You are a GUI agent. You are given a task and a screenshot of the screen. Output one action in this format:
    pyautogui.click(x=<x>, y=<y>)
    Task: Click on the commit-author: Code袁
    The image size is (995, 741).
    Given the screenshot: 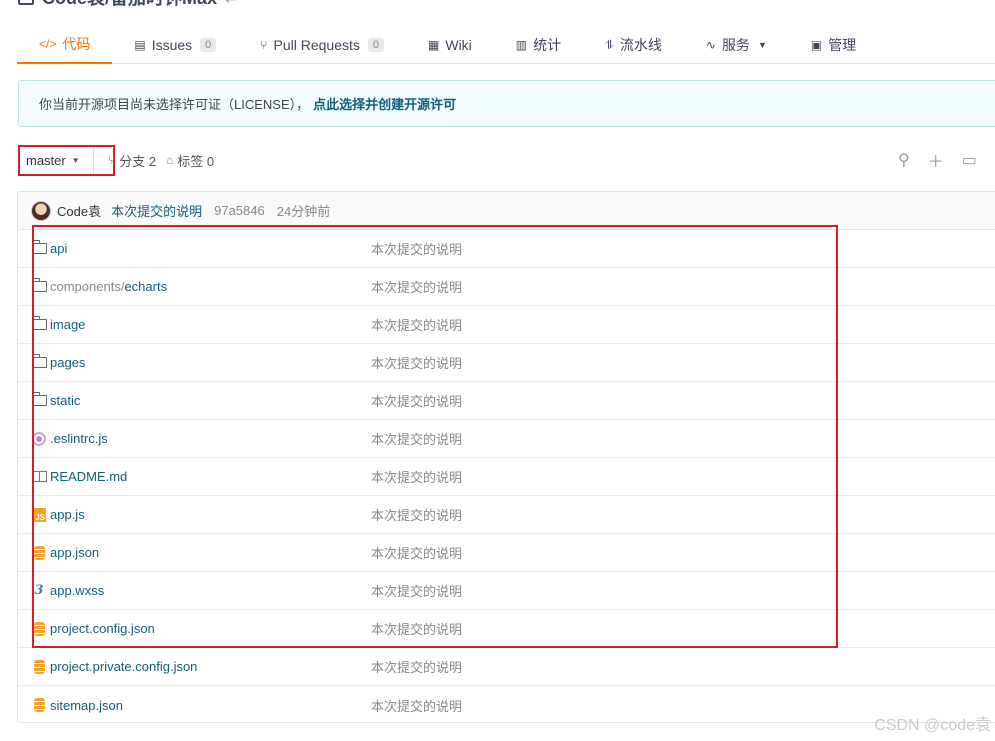 What is the action you would take?
    pyautogui.click(x=79, y=210)
    